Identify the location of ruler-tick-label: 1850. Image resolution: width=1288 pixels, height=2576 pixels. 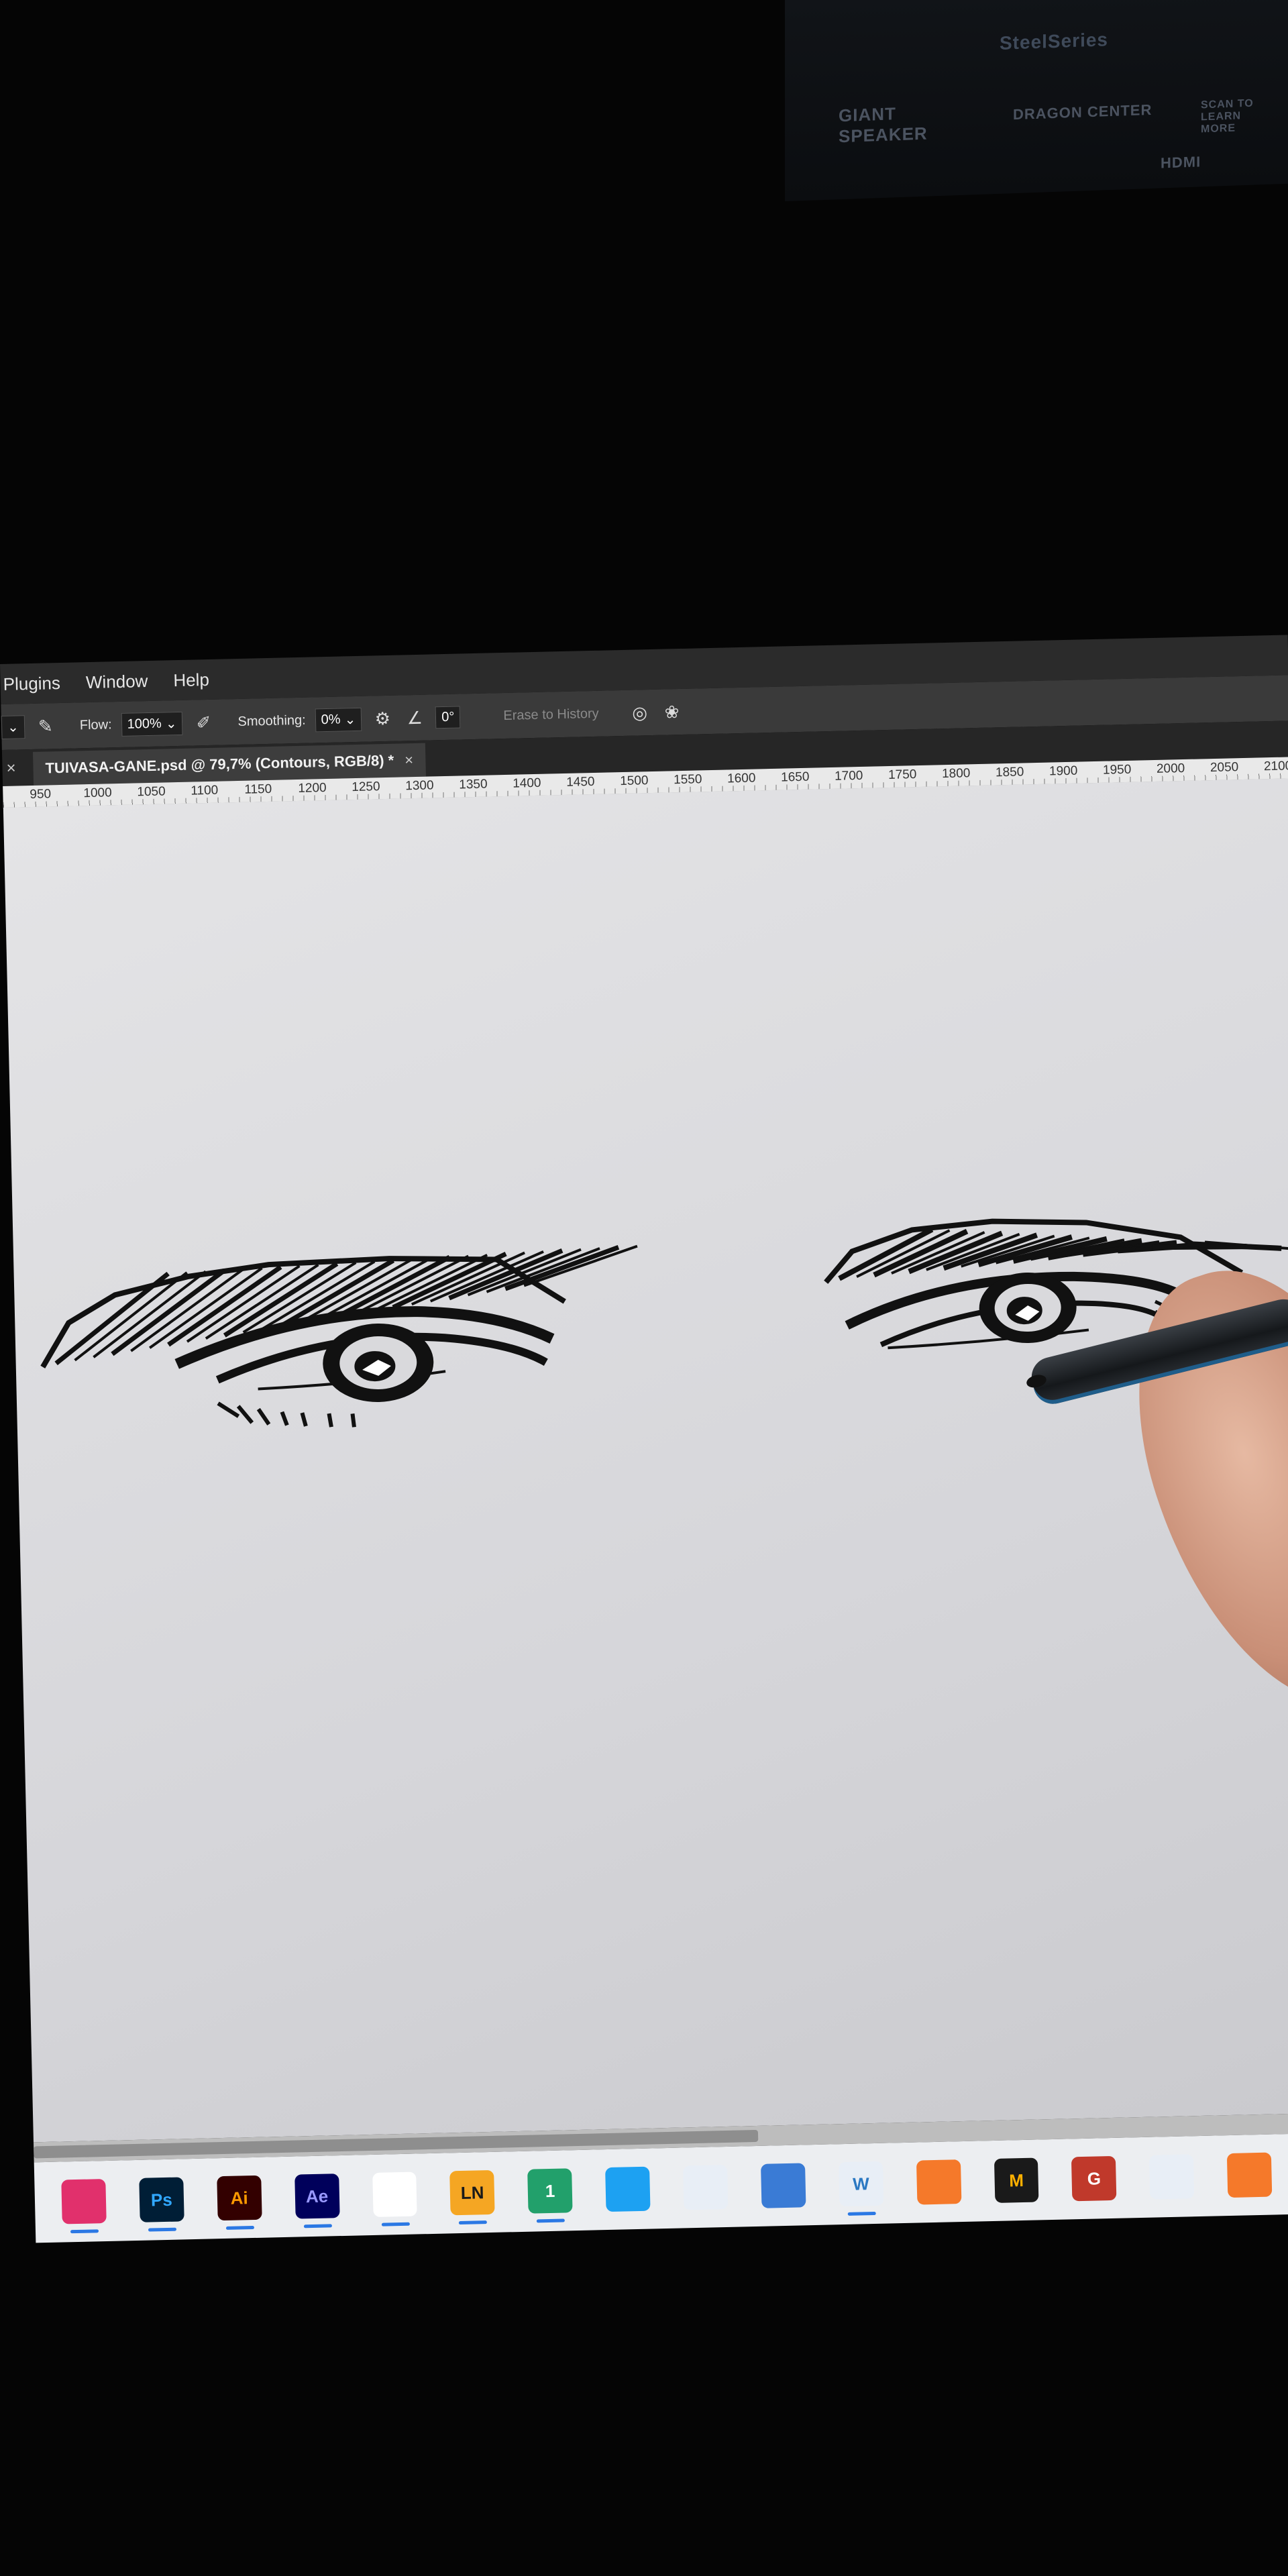
(1009, 772).